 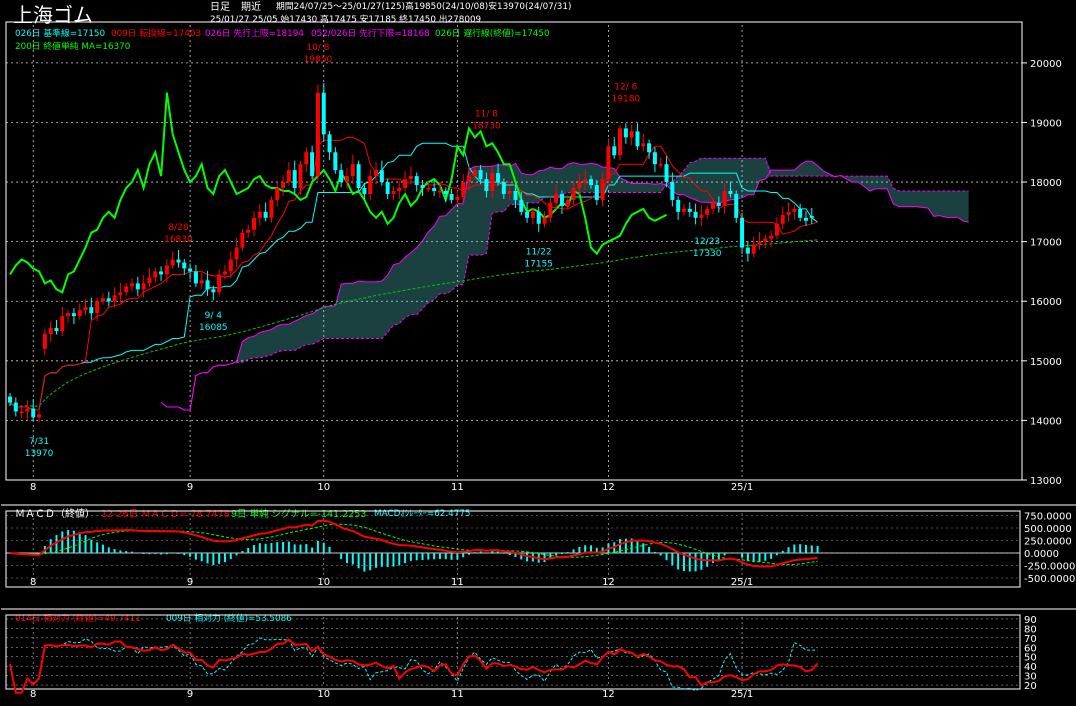 What do you see at coordinates (513, 549) in the screenshot?
I see `macd-panel-frame` at bounding box center [513, 549].